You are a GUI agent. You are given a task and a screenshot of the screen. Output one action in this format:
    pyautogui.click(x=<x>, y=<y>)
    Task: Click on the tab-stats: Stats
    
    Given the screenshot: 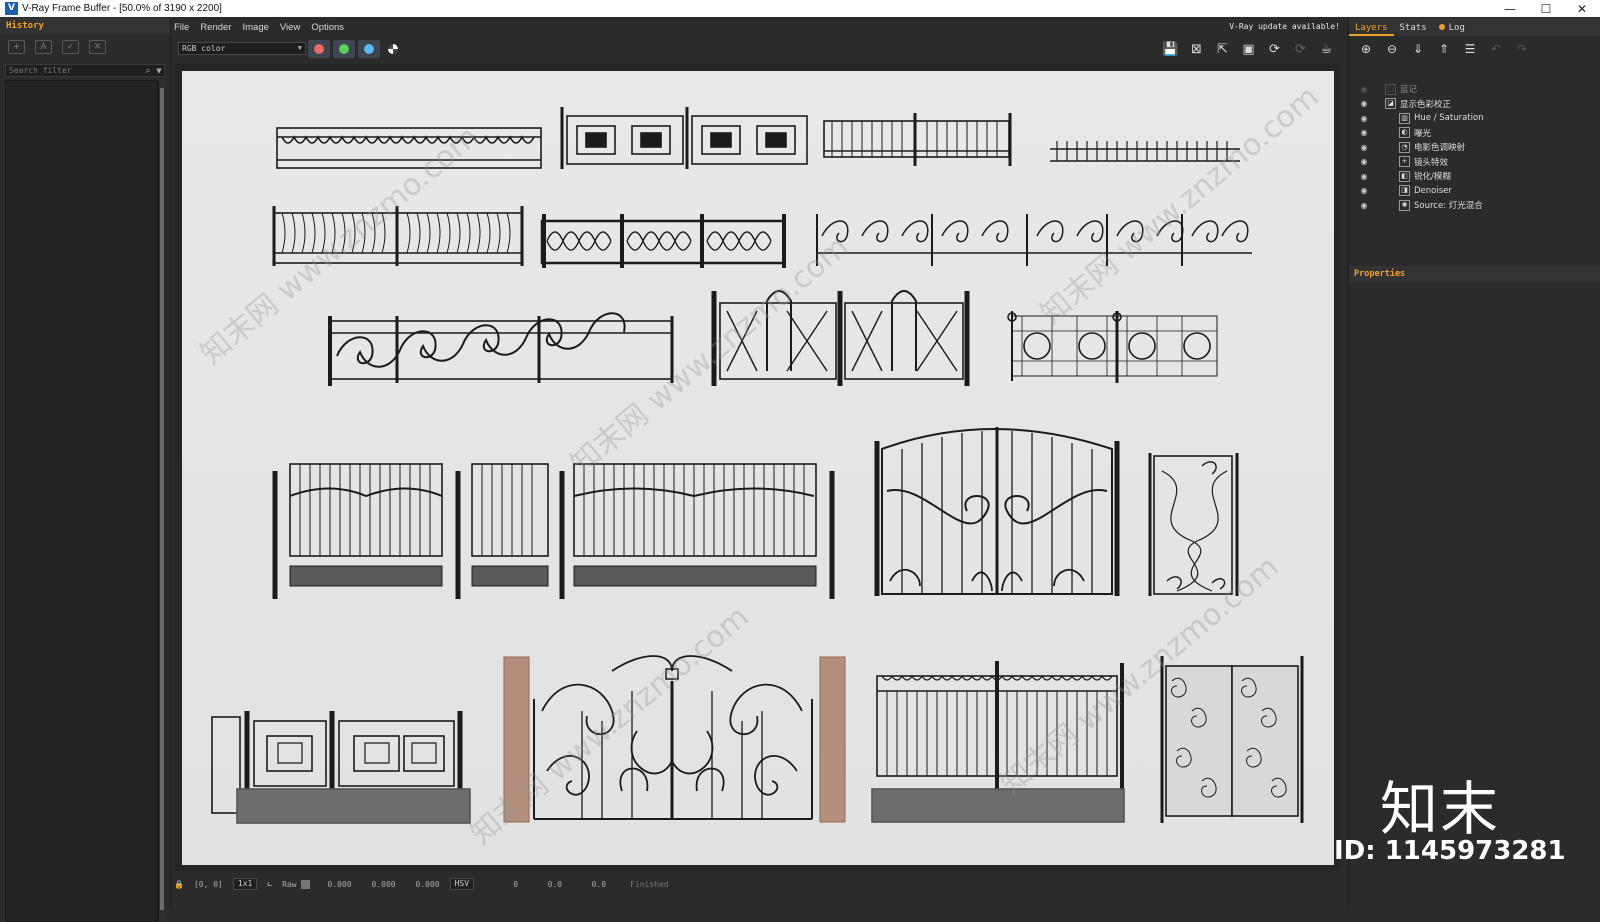 What is the action you would take?
    pyautogui.click(x=1413, y=28)
    